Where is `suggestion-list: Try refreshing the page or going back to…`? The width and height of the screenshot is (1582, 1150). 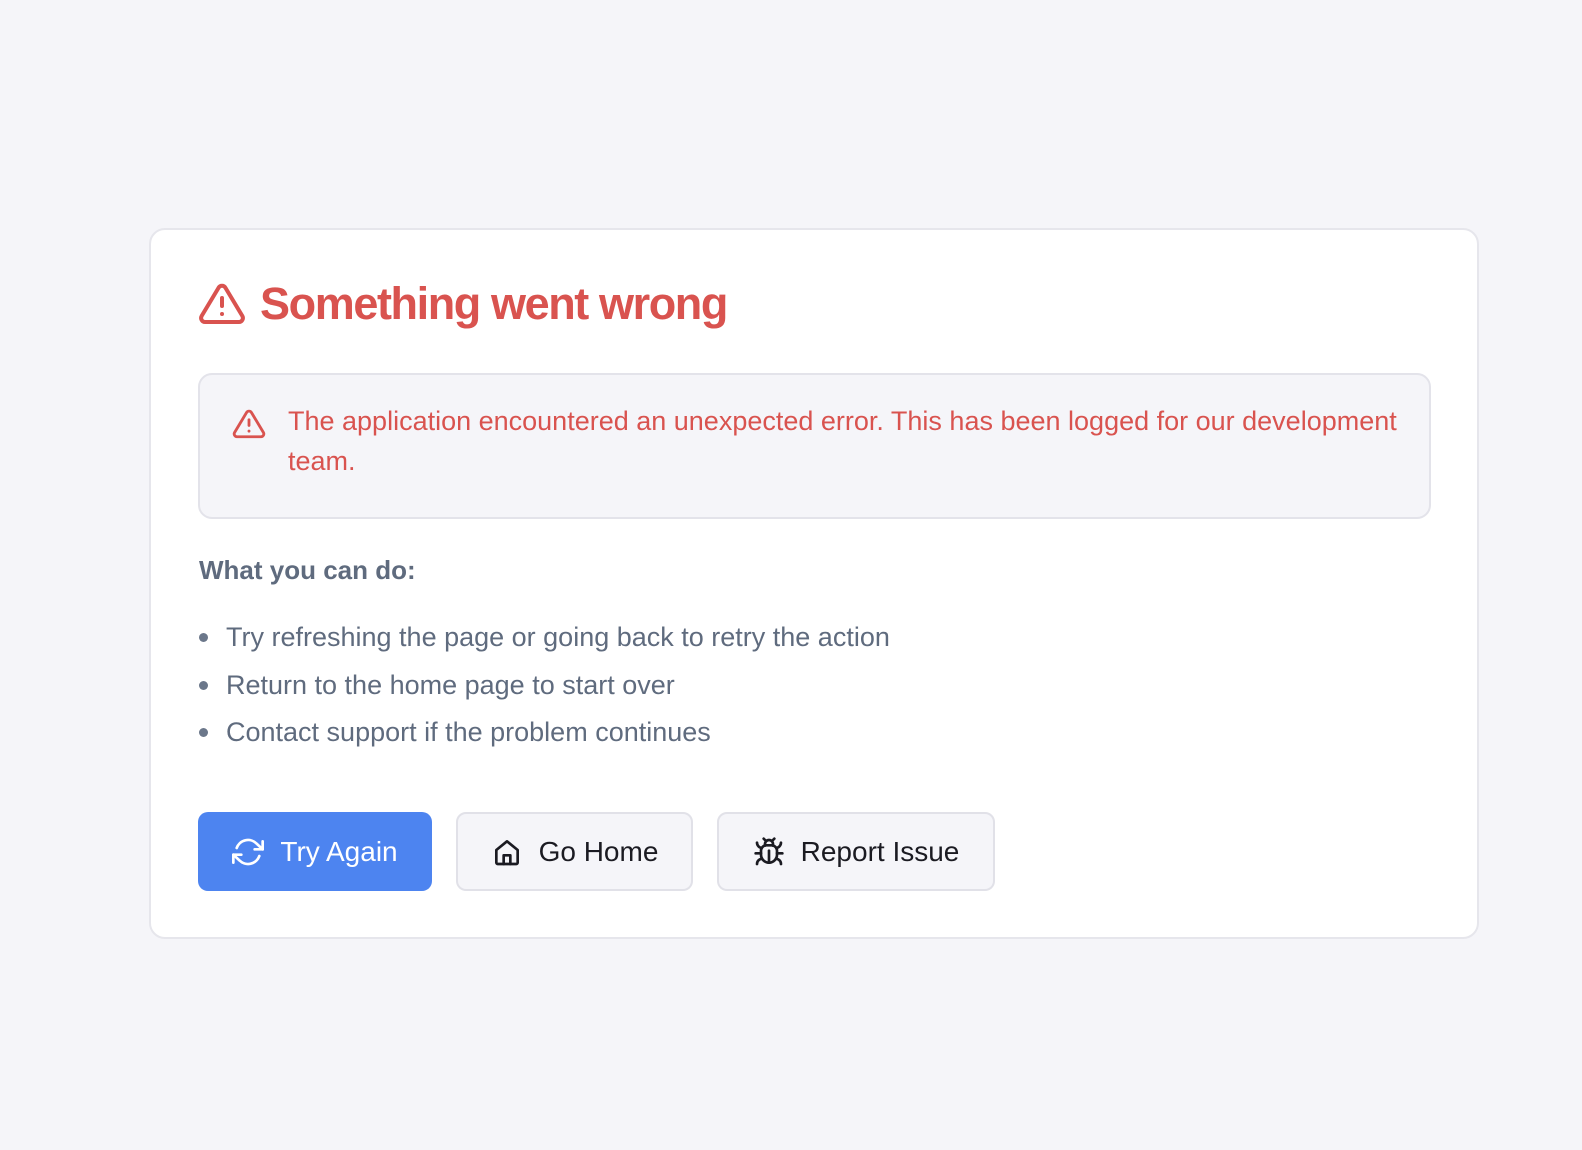
suggestion-list: Try refreshing the page or going back to… is located at coordinates (544, 685).